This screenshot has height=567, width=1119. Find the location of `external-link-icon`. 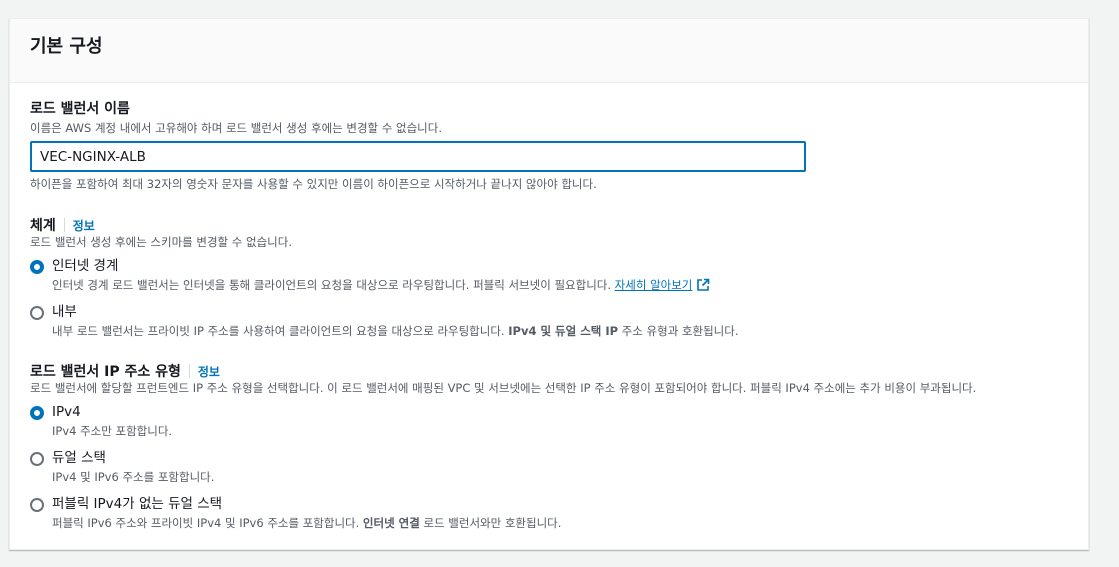

external-link-icon is located at coordinates (703, 287).